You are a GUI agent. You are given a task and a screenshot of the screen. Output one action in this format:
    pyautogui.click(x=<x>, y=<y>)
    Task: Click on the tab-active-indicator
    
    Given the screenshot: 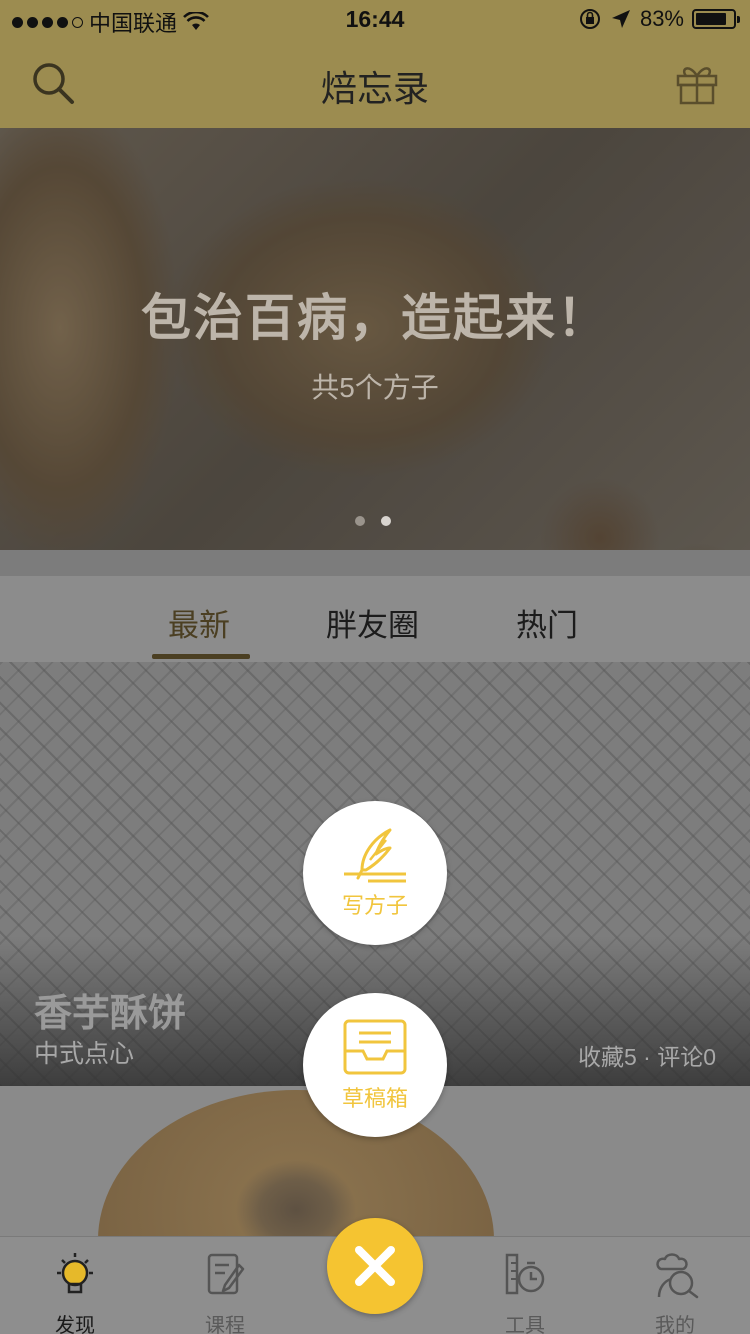 What is the action you would take?
    pyautogui.click(x=201, y=656)
    